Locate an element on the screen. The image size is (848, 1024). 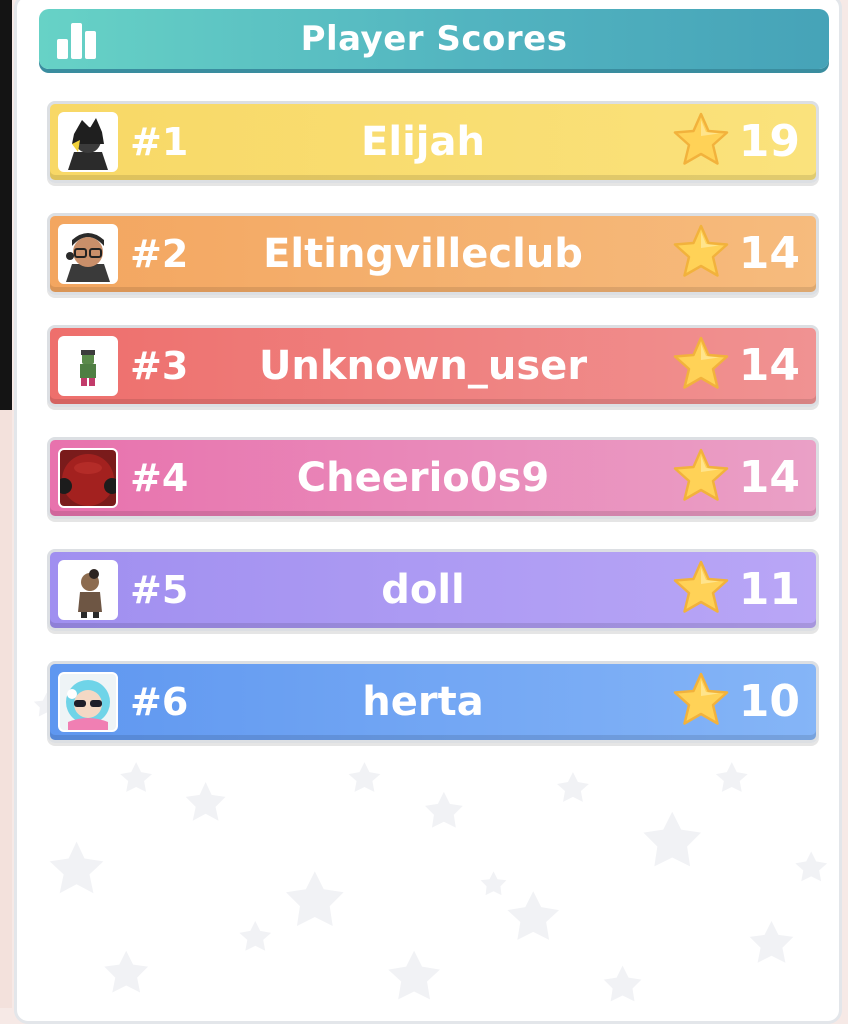
player-name: Elijah is located at coordinates (423, 142).